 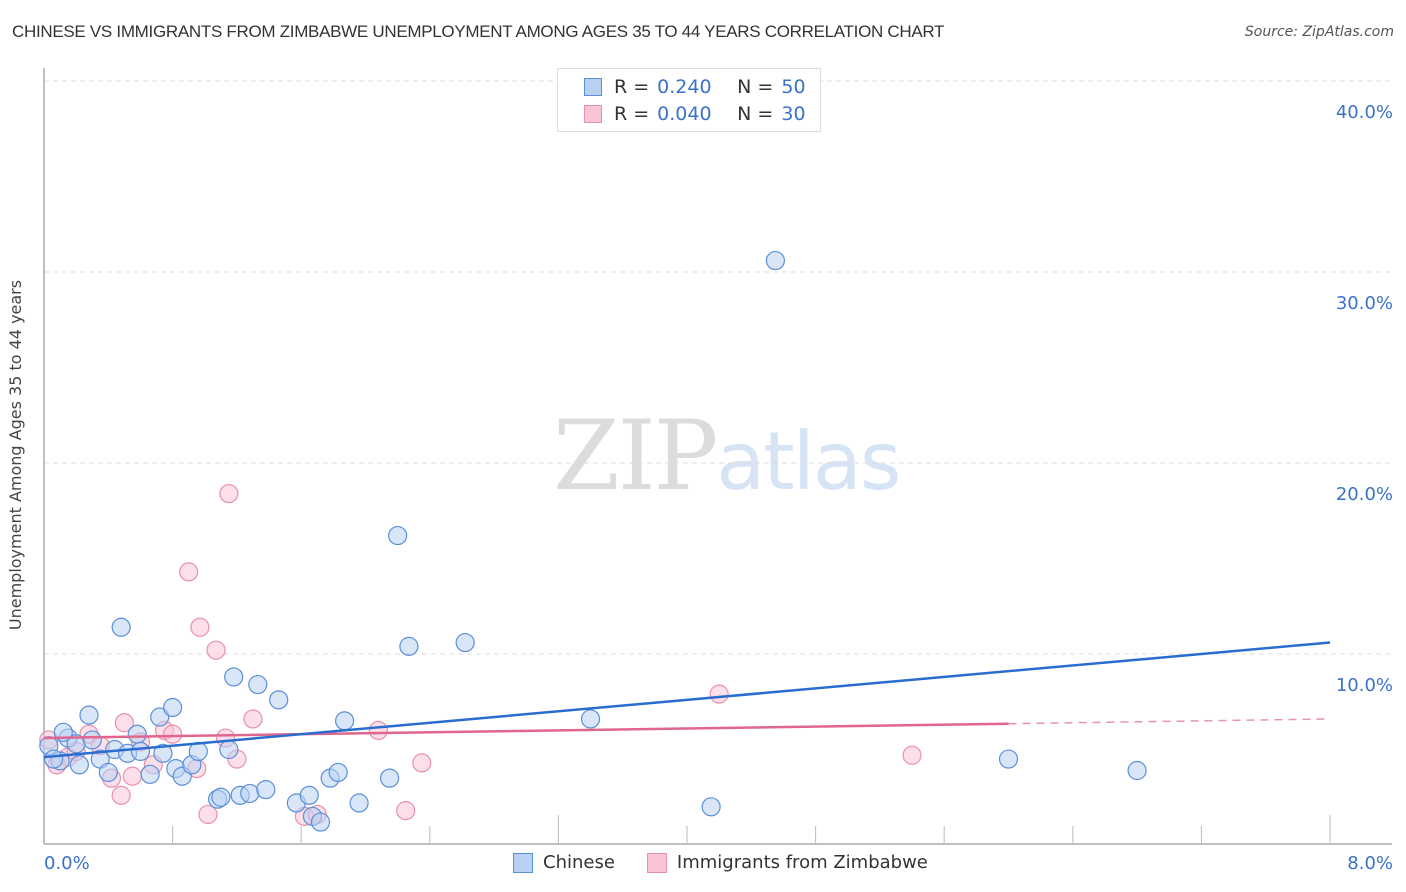 I want to click on legend-item-chinese: Chinese, so click(x=564, y=862).